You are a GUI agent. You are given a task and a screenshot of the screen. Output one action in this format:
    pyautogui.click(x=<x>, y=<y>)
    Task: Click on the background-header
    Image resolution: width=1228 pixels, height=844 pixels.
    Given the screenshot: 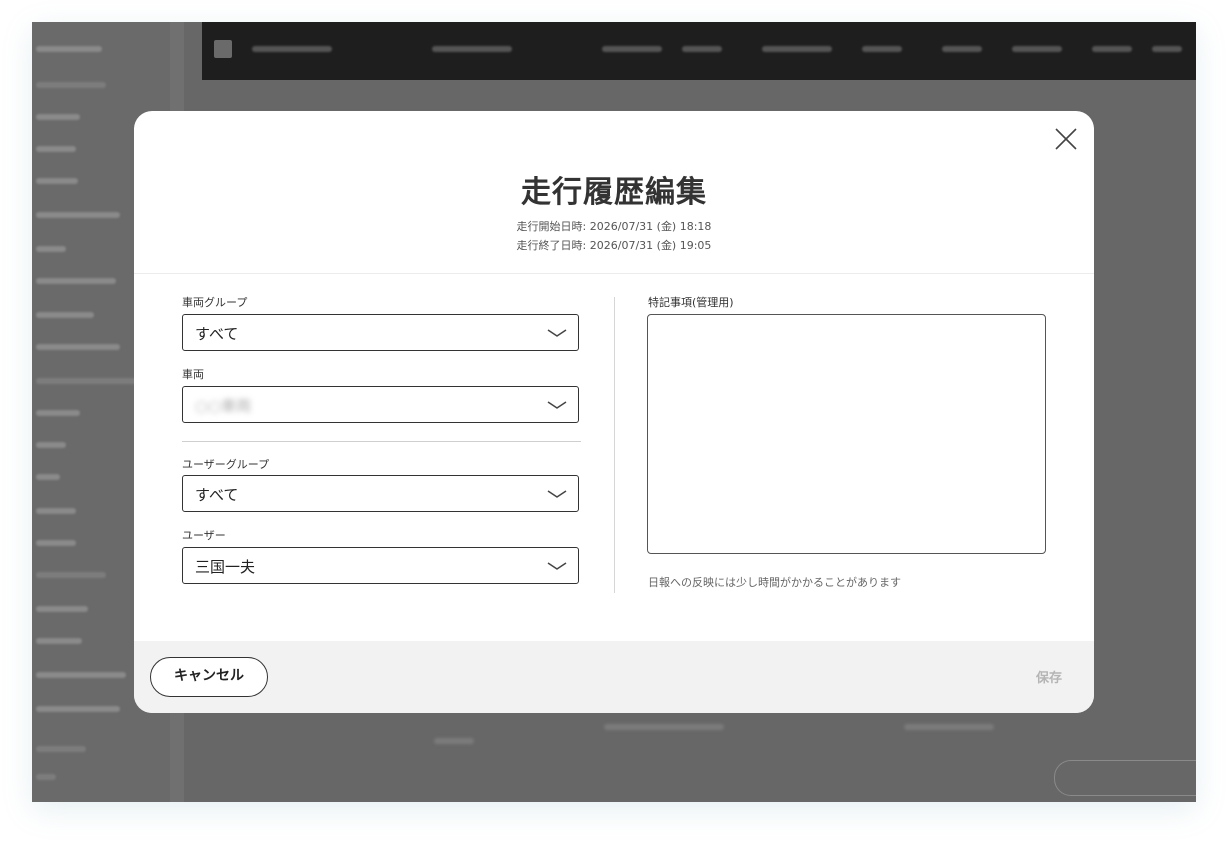 What is the action you would take?
    pyautogui.click(x=699, y=51)
    